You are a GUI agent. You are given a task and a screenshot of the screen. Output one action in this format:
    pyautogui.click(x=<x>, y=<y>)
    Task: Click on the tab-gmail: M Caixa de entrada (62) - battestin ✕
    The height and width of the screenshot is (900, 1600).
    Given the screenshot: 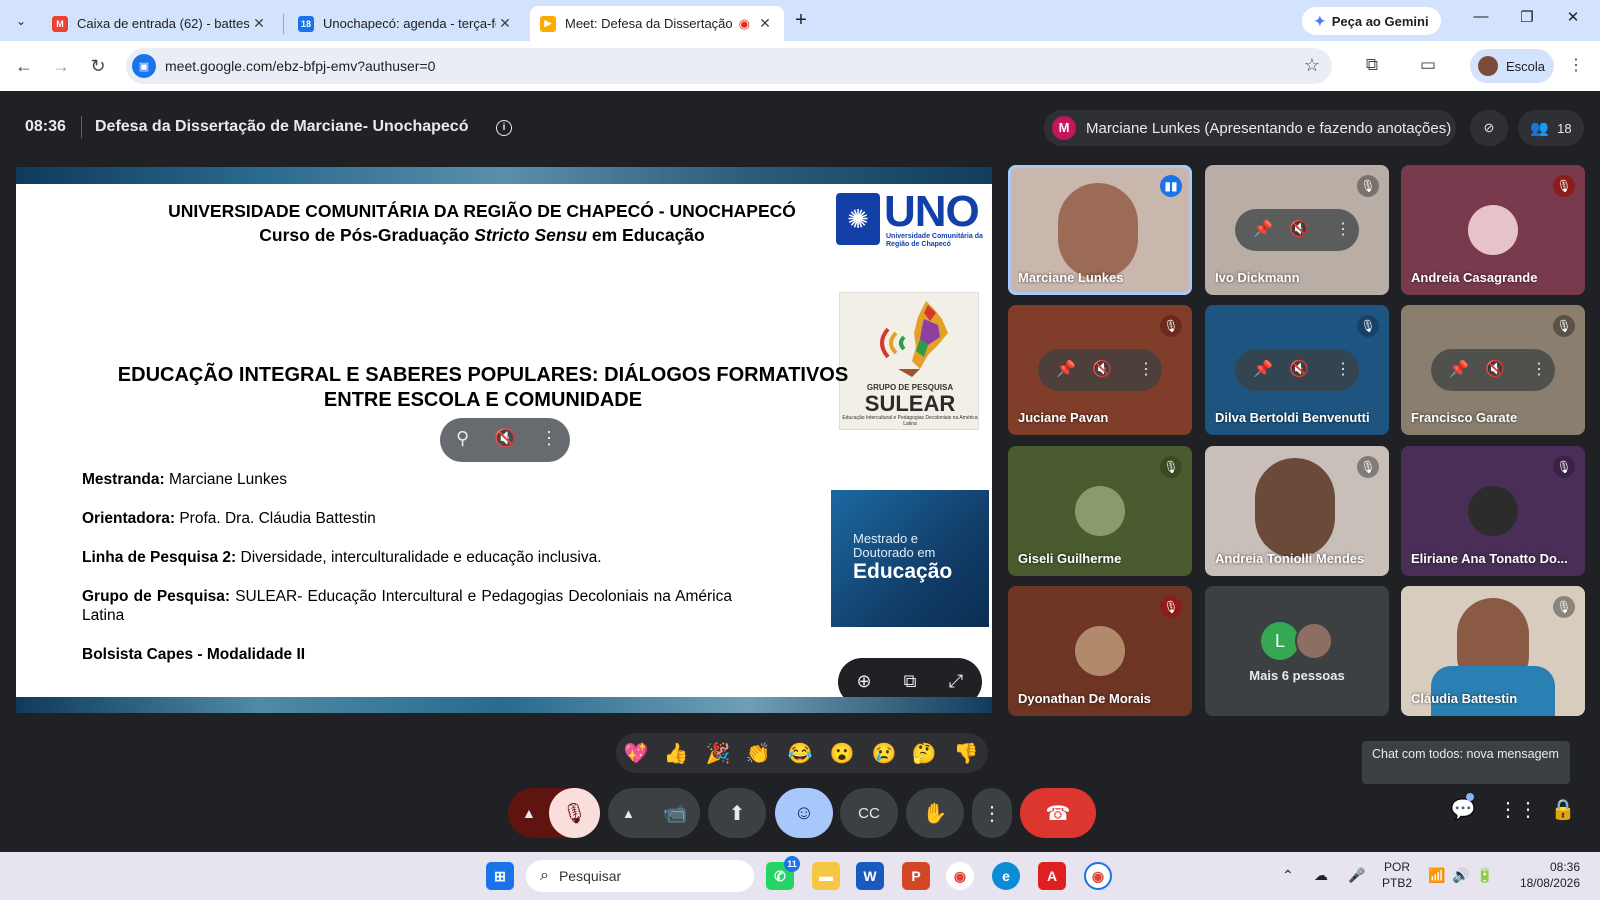 What is the action you would take?
    pyautogui.click(x=160, y=23)
    